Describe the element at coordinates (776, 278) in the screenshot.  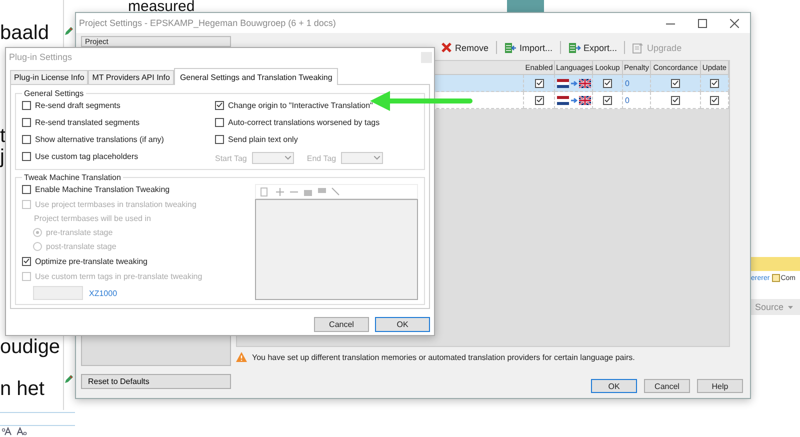
I see `note-icon` at that location.